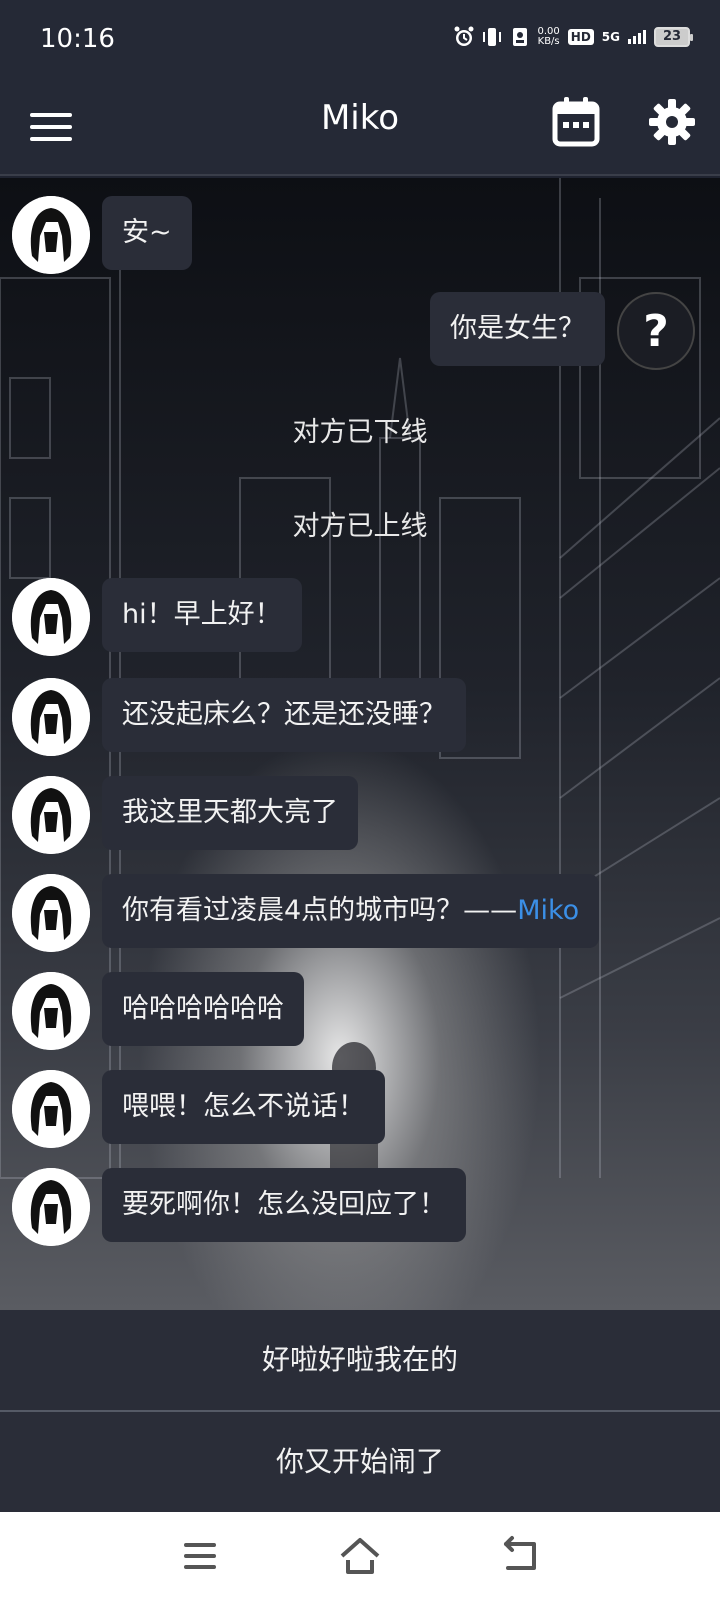  I want to click on network-speed-unit: KB/s, so click(548, 41).